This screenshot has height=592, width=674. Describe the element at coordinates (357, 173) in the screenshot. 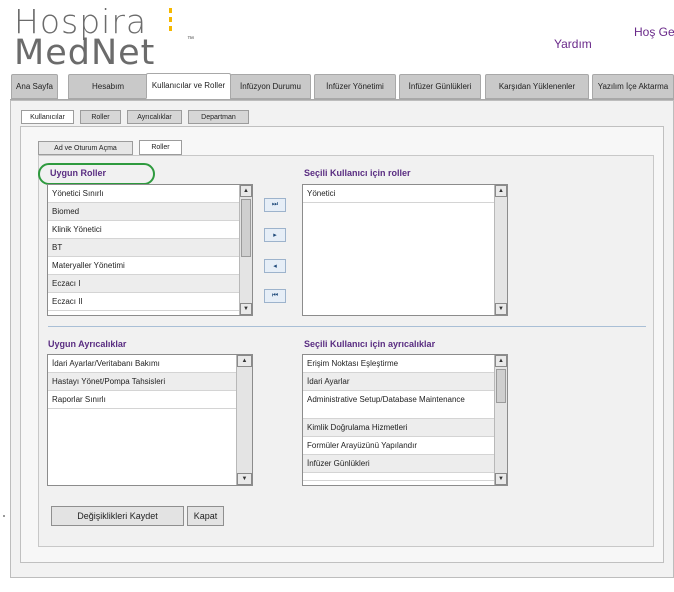

I see `selected-roles-title: Seçili Kullanıcı için roller` at that location.